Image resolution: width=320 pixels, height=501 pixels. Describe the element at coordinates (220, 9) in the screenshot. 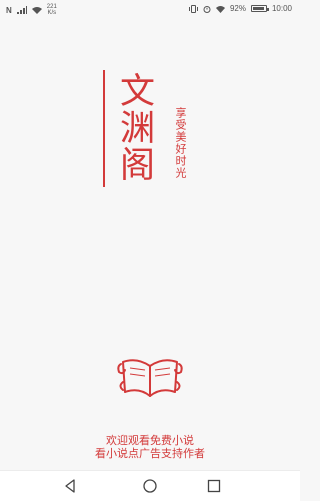

I see `wifi-signal-icon` at that location.